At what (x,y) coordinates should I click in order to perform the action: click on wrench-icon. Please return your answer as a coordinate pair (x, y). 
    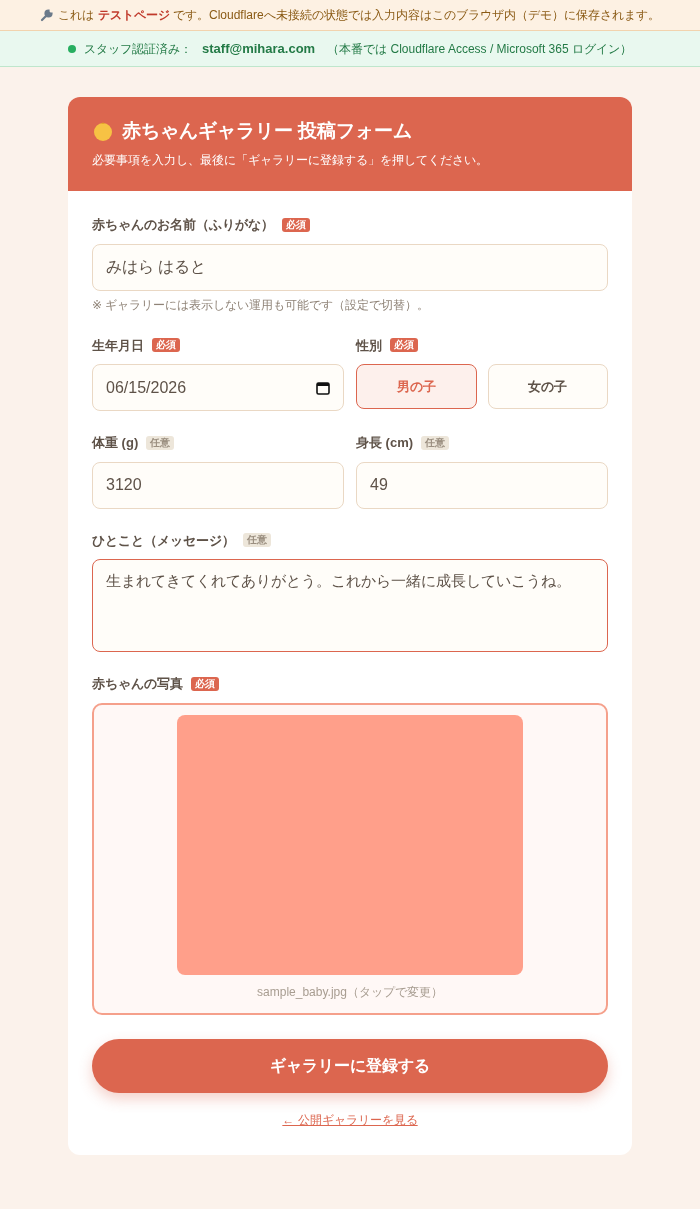
    Looking at the image, I should click on (47, 15).